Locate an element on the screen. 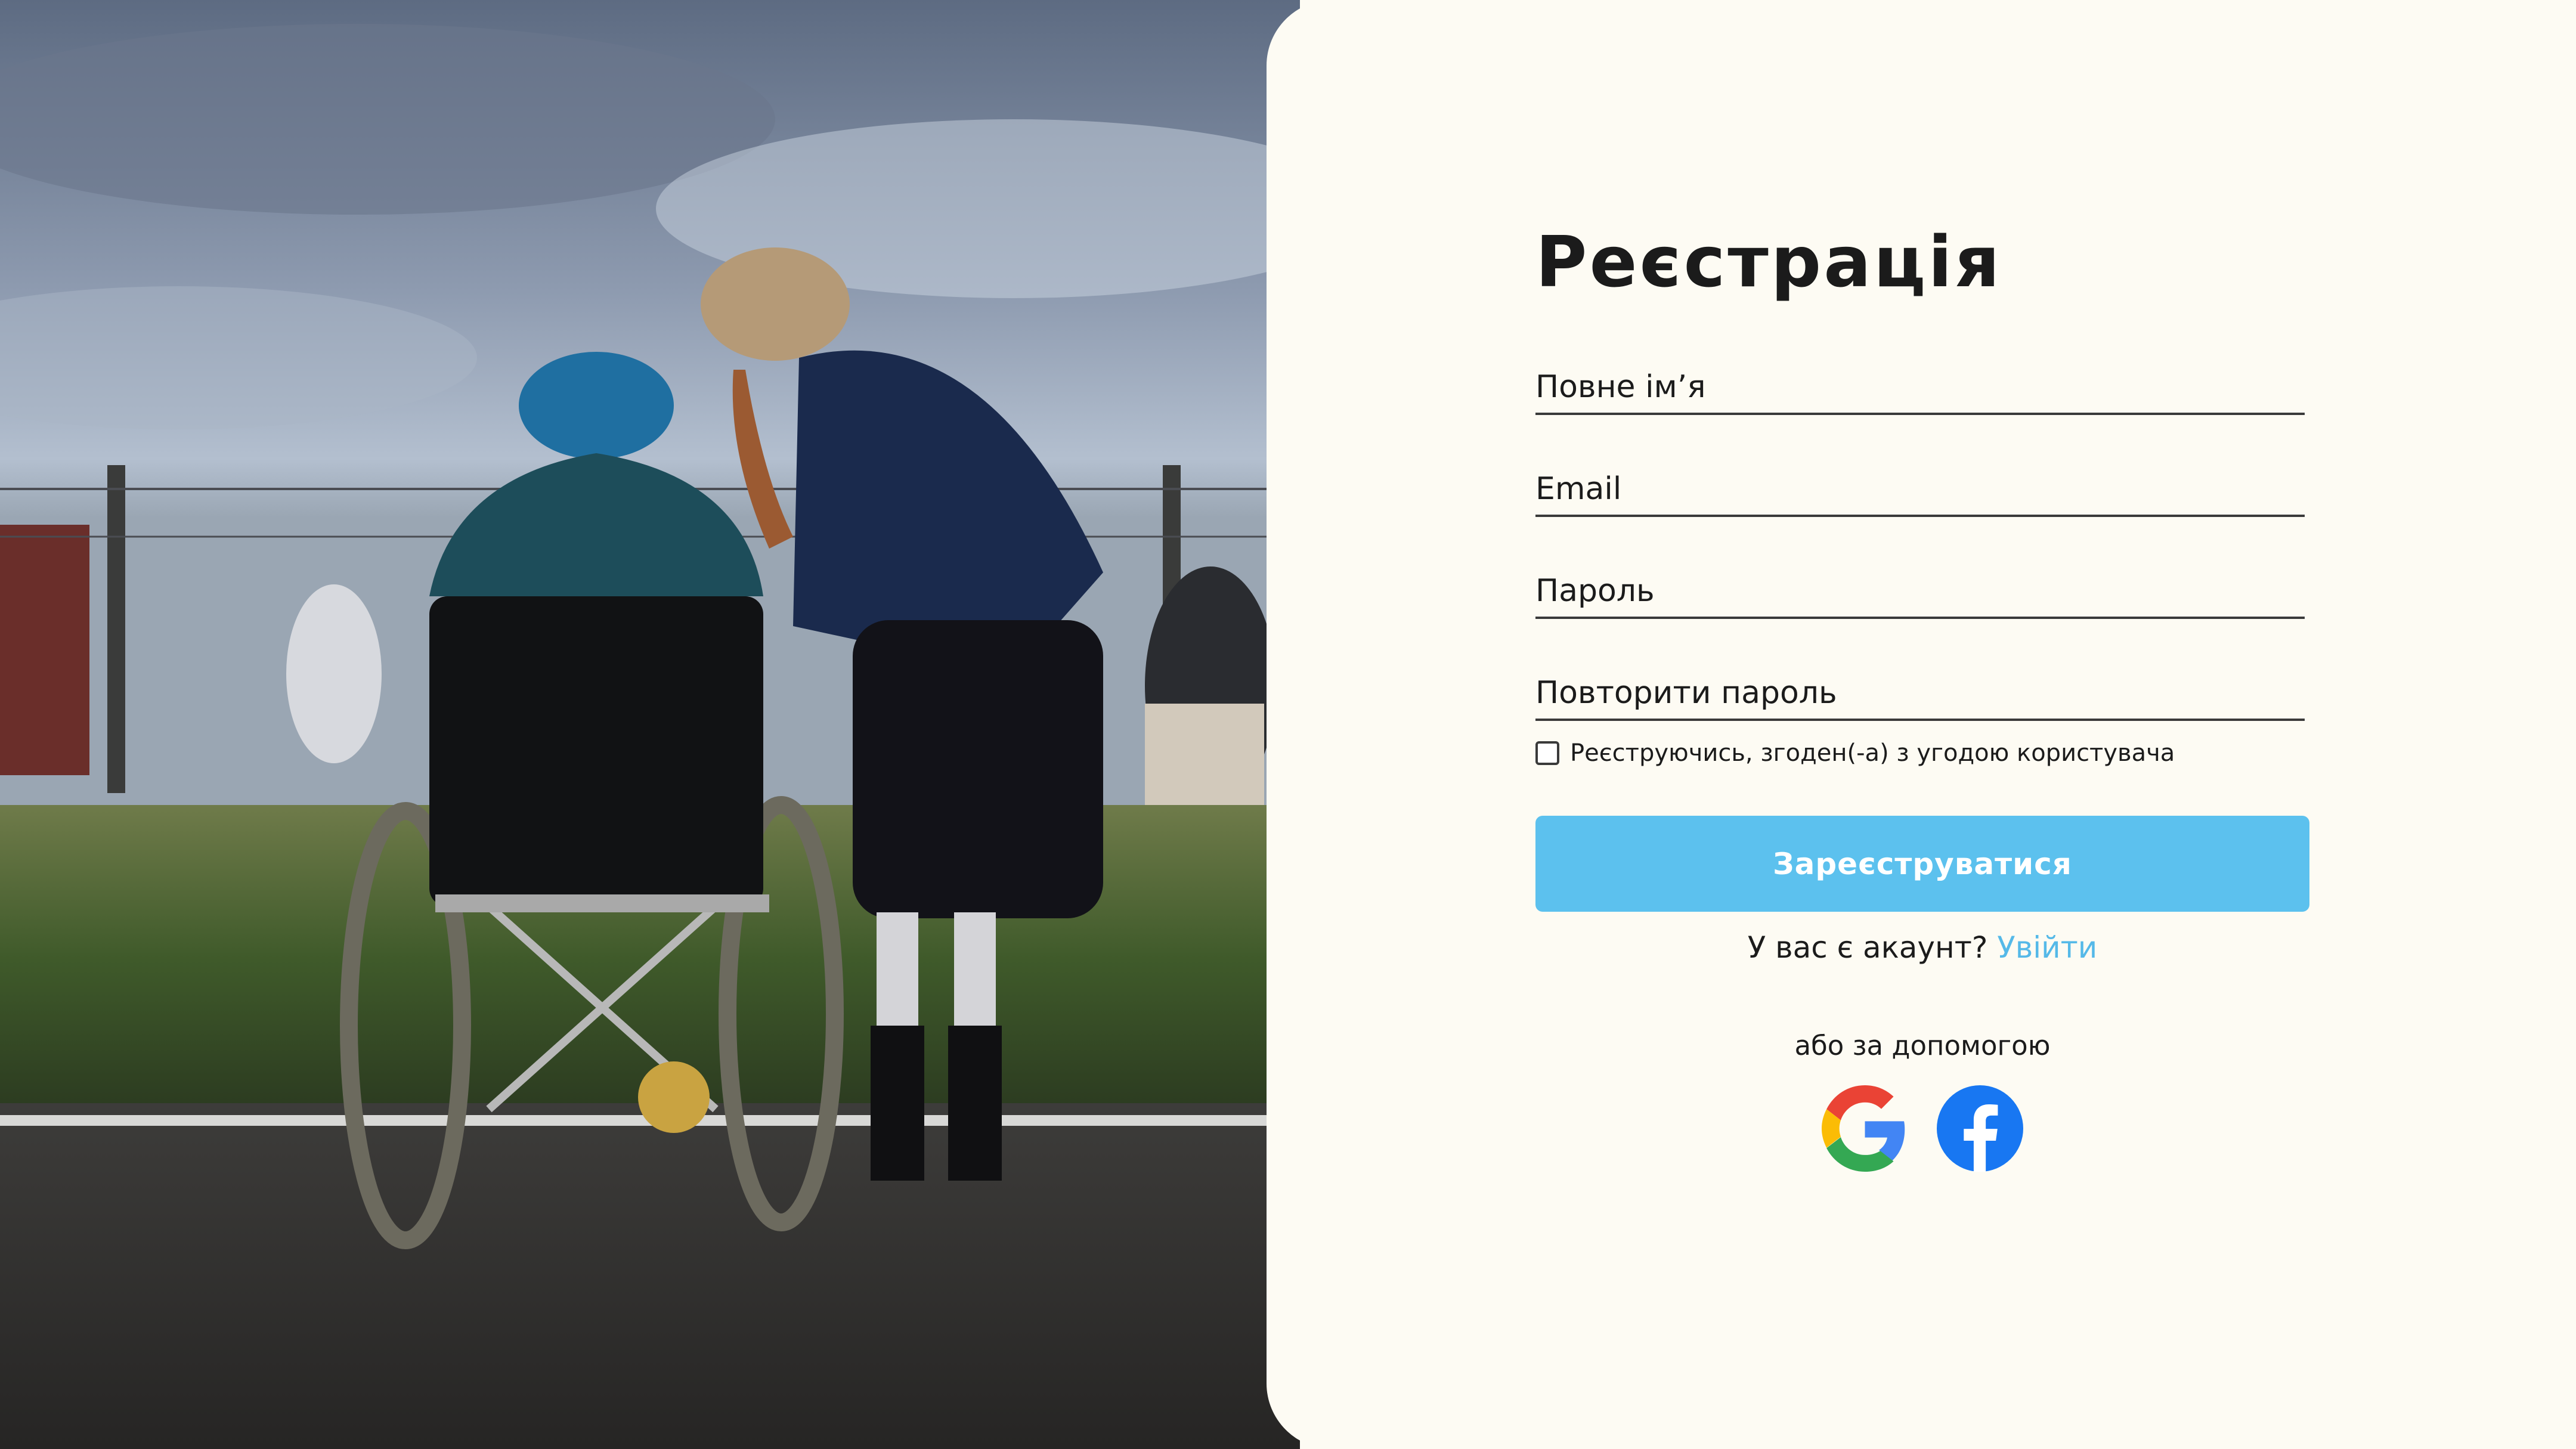 The width and height of the screenshot is (2576, 1449). register-button: Зареєструватися is located at coordinates (1922, 864).